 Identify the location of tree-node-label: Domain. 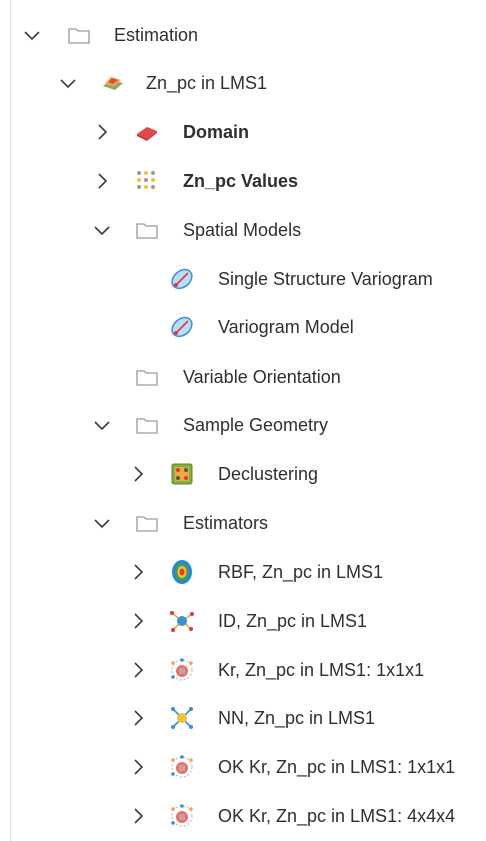
(216, 132).